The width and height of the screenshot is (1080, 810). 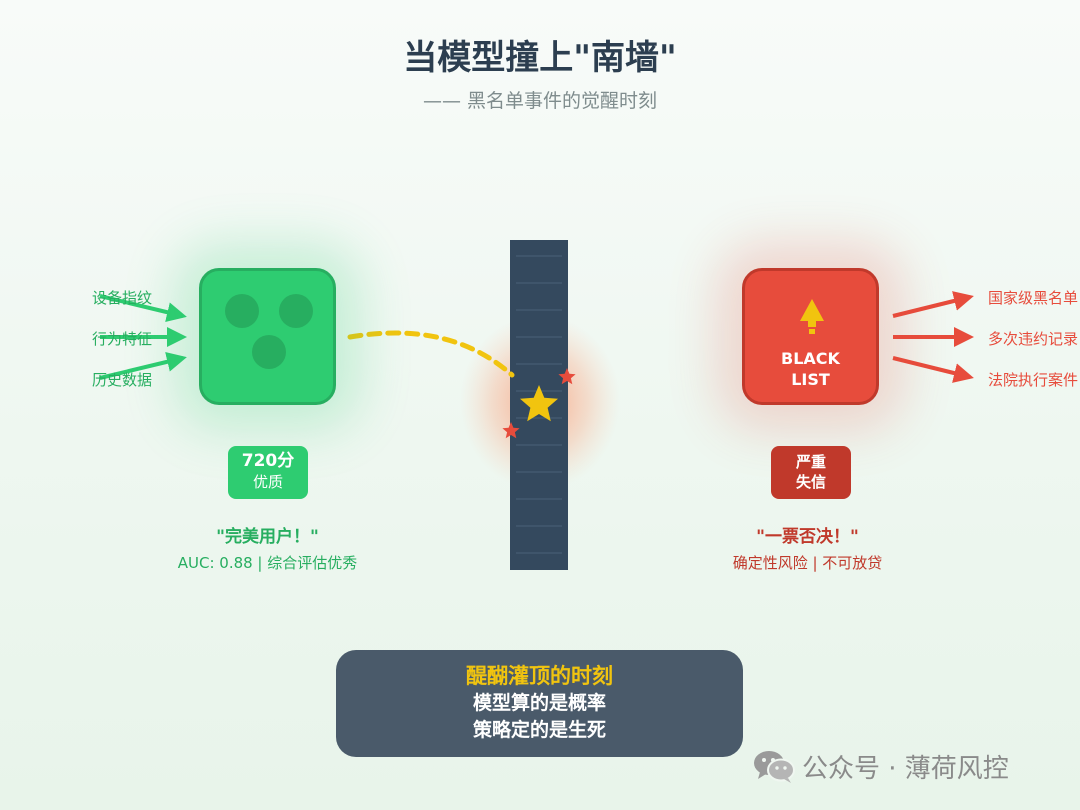 What do you see at coordinates (267, 537) in the screenshot?
I see `model-quote: "完美用户！"` at bounding box center [267, 537].